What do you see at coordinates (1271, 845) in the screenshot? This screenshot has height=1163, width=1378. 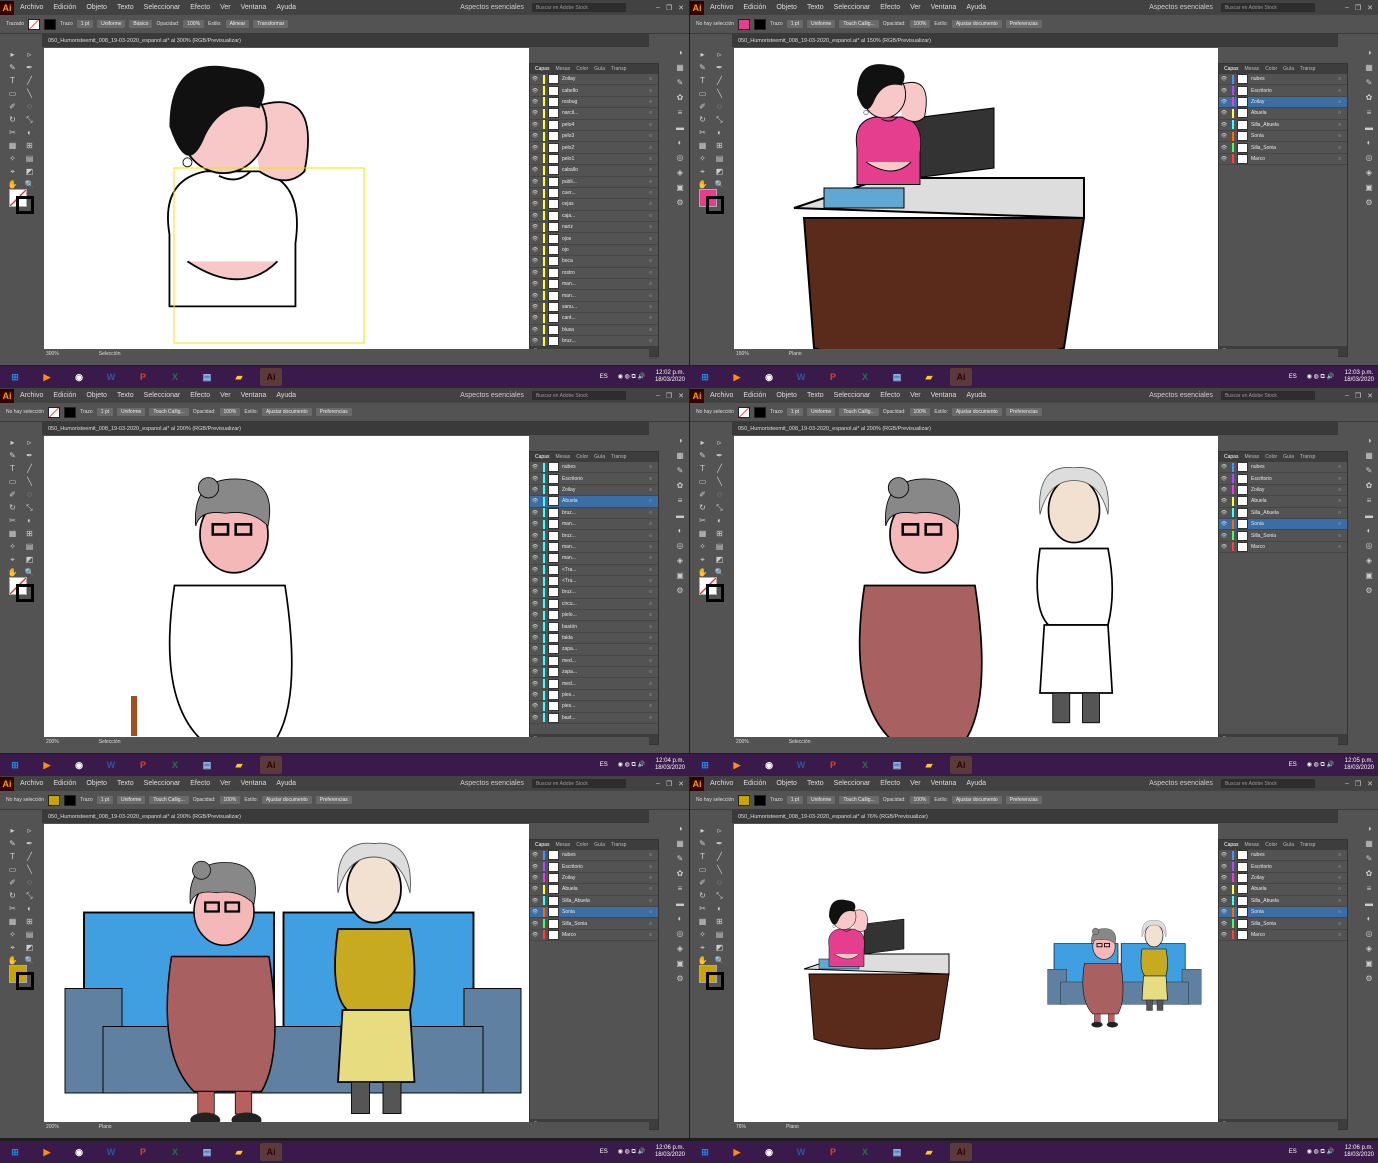 I see `layers-tab-2: Color` at bounding box center [1271, 845].